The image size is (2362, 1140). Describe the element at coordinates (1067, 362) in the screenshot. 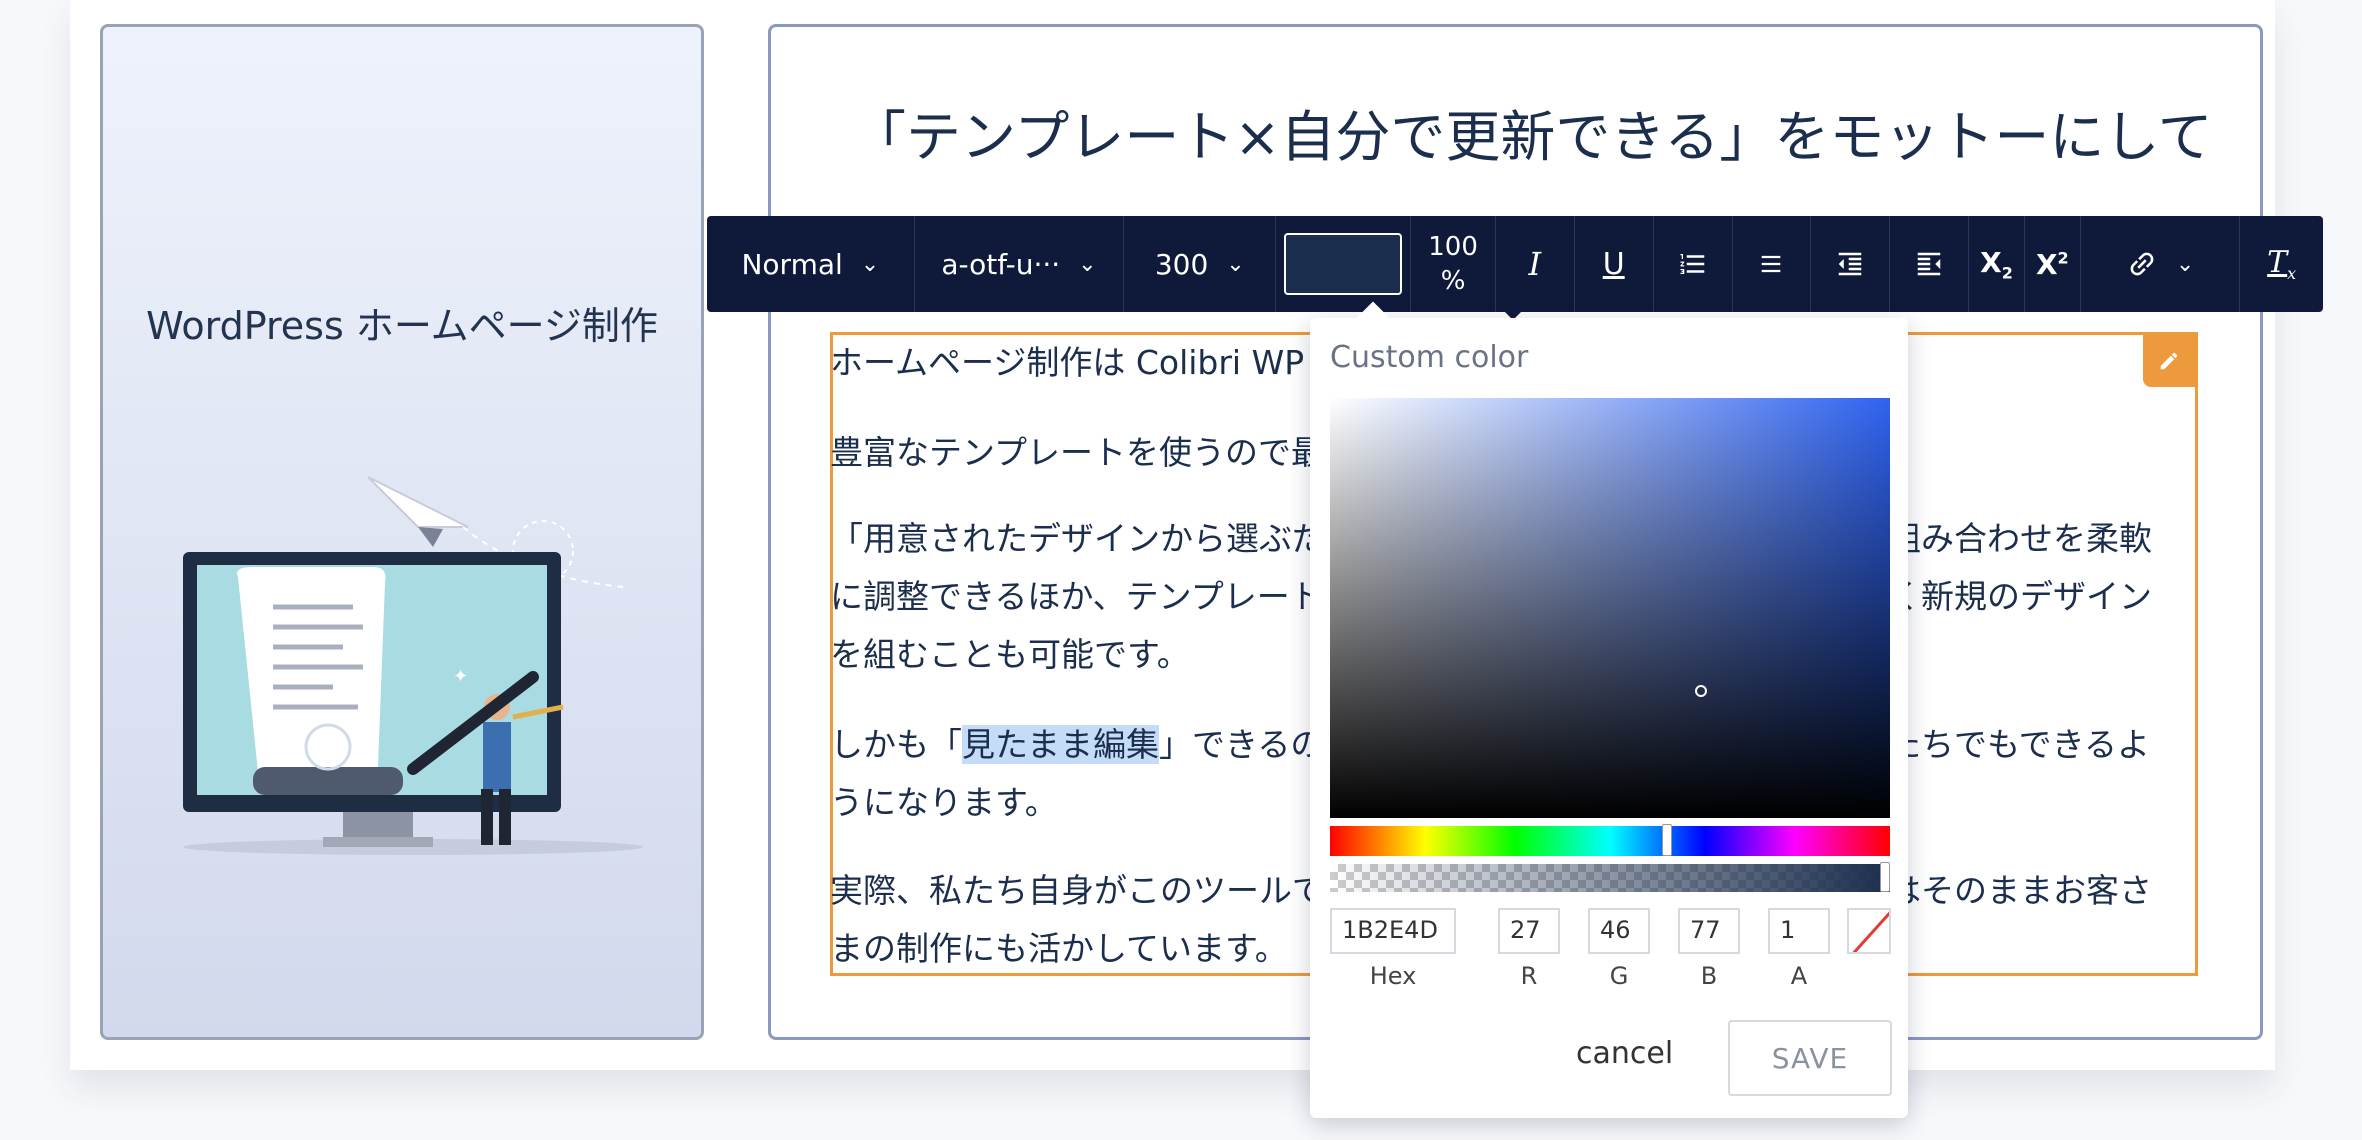

I see `paragraph-1-text: ホームページ制作は Colibri WP` at that location.